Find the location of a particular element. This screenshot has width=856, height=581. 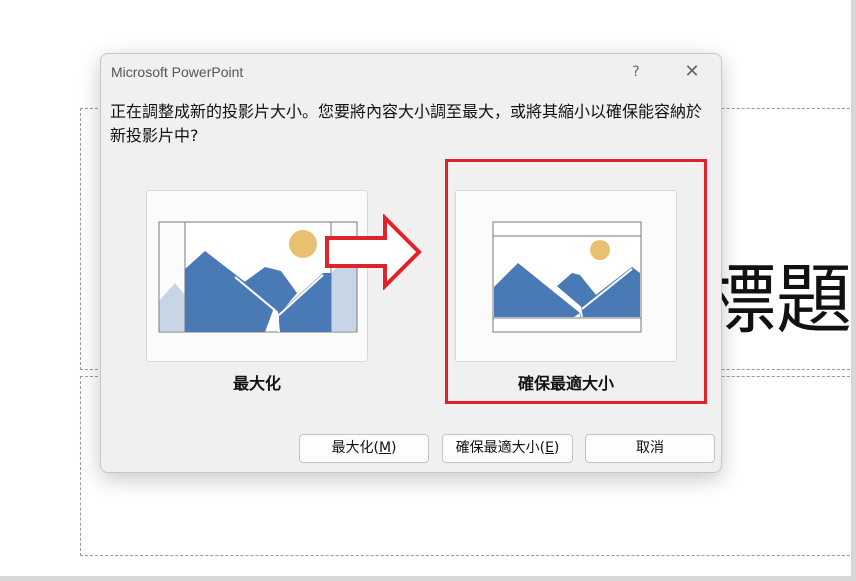

option-maximize-label: 最大化 is located at coordinates (256, 383).